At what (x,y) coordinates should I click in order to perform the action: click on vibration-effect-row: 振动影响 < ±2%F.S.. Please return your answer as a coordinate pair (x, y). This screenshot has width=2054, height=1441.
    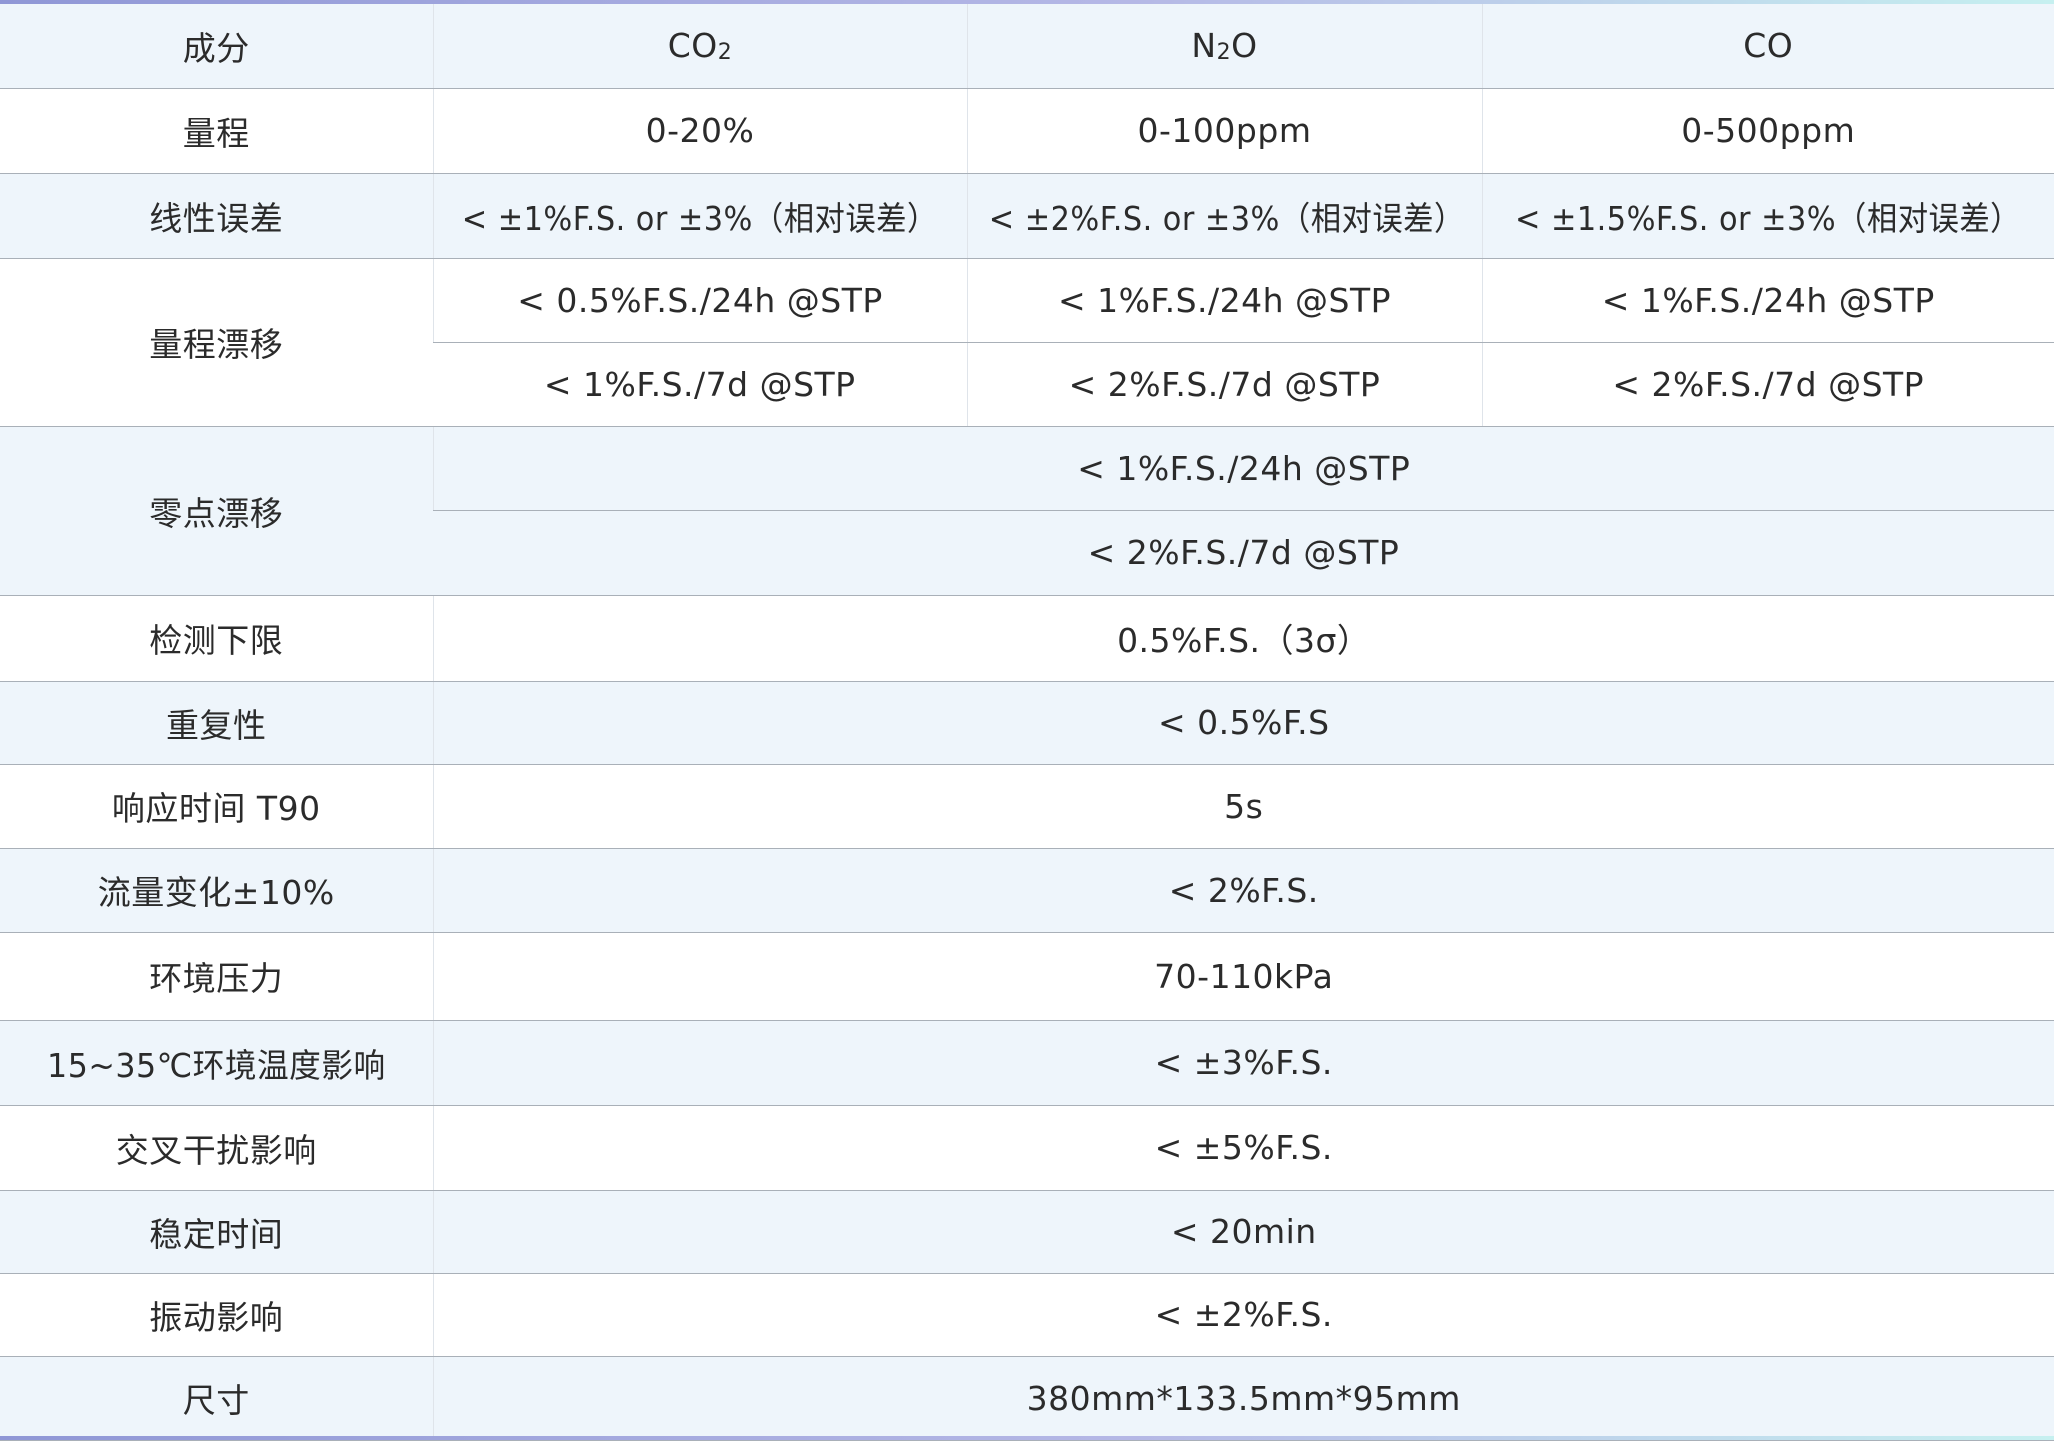
    Looking at the image, I should click on (1027, 1315).